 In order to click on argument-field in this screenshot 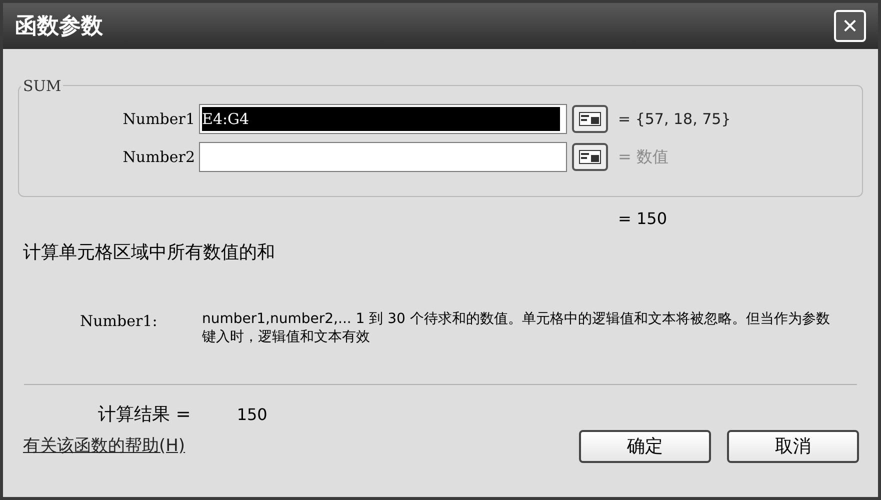, I will do `click(383, 157)`.